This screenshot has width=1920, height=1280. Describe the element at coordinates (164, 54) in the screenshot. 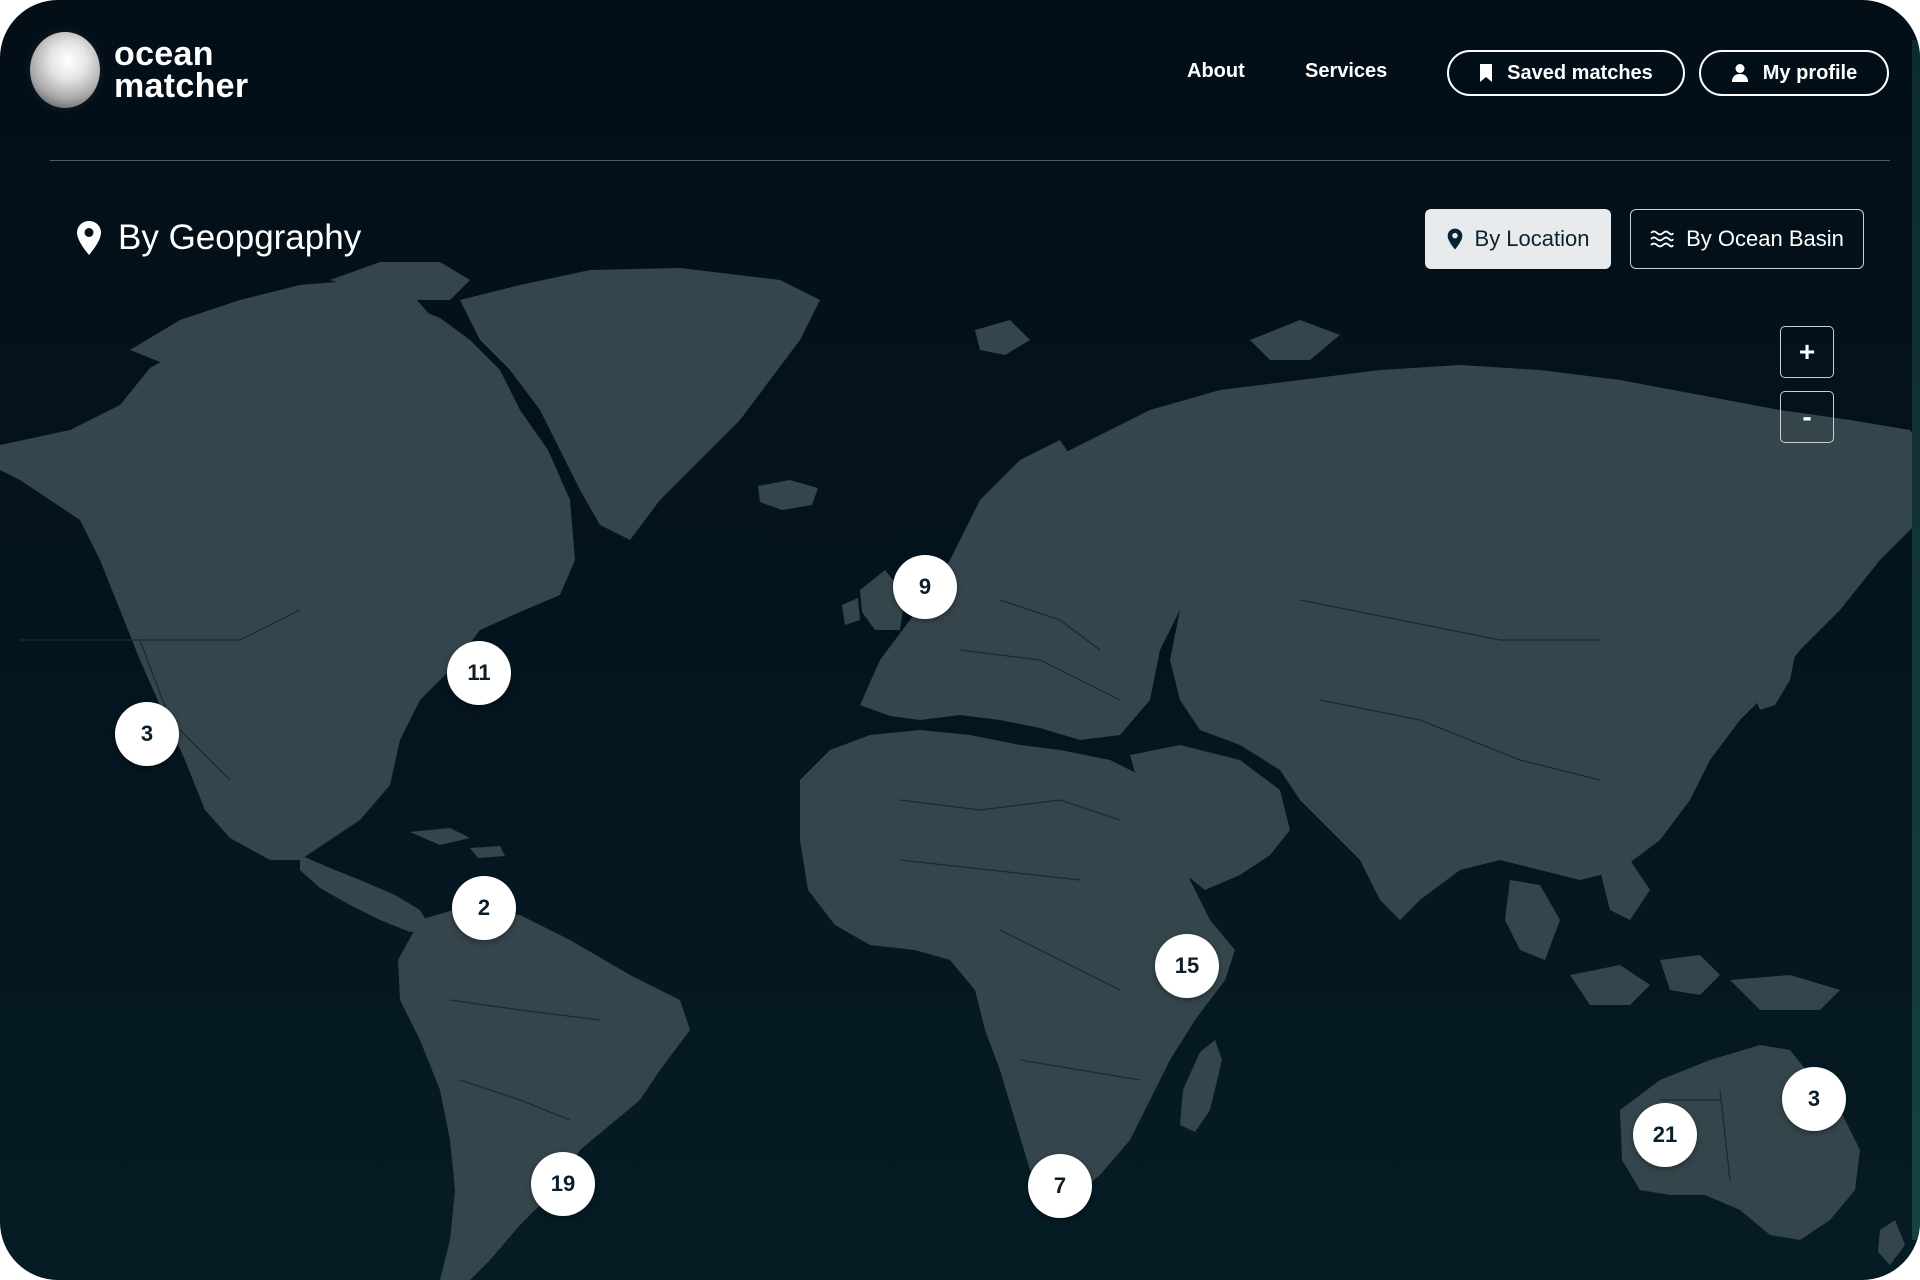

I see `brand-line-1: ocean` at that location.